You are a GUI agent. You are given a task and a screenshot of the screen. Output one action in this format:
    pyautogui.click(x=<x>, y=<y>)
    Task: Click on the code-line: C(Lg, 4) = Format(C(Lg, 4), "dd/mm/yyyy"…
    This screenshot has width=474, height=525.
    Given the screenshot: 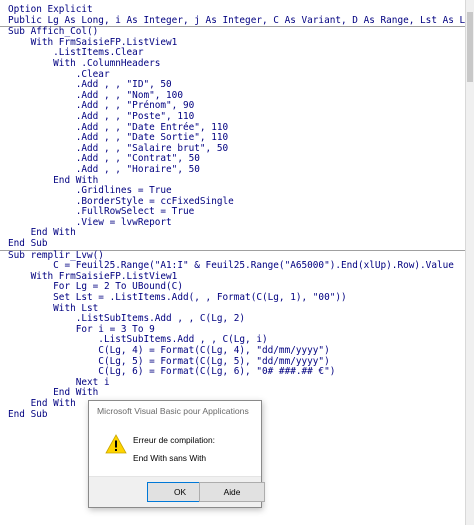 What is the action you would take?
    pyautogui.click(x=237, y=351)
    